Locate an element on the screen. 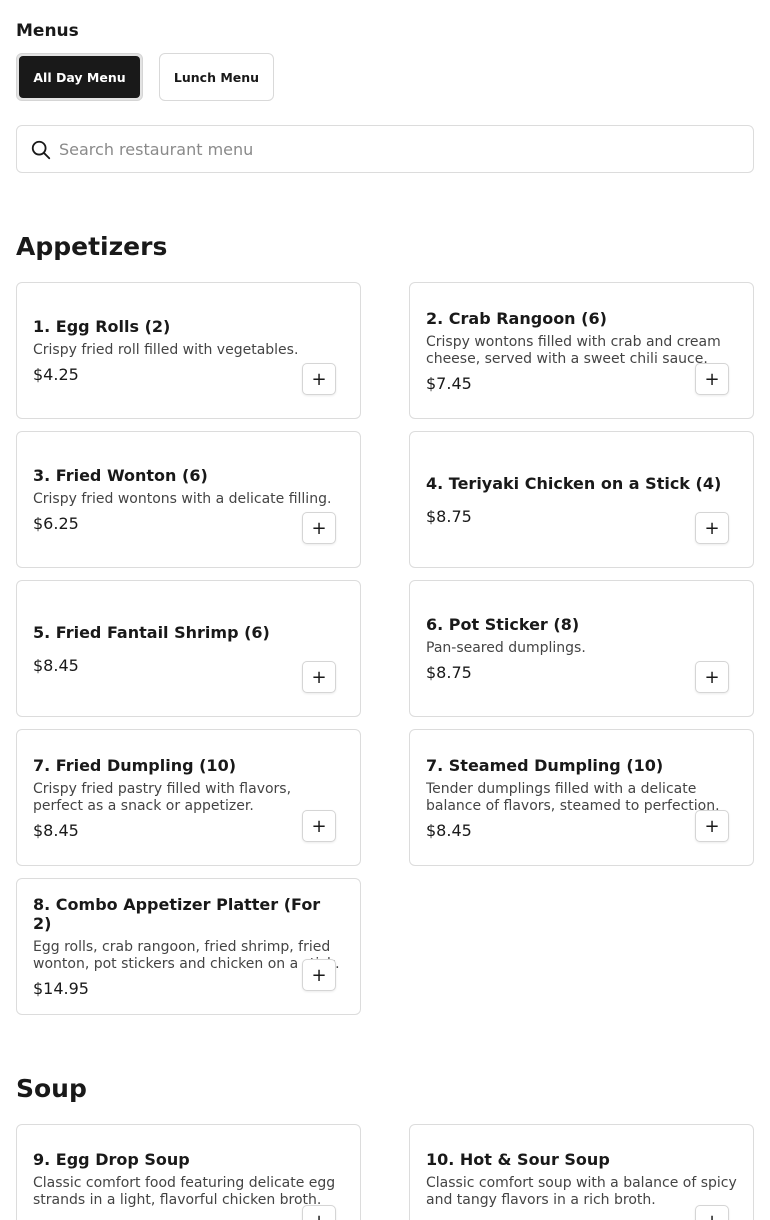 Image resolution: width=770 pixels, height=1220 pixels. tab-all-day-menu: All Day Menu is located at coordinates (79, 77).